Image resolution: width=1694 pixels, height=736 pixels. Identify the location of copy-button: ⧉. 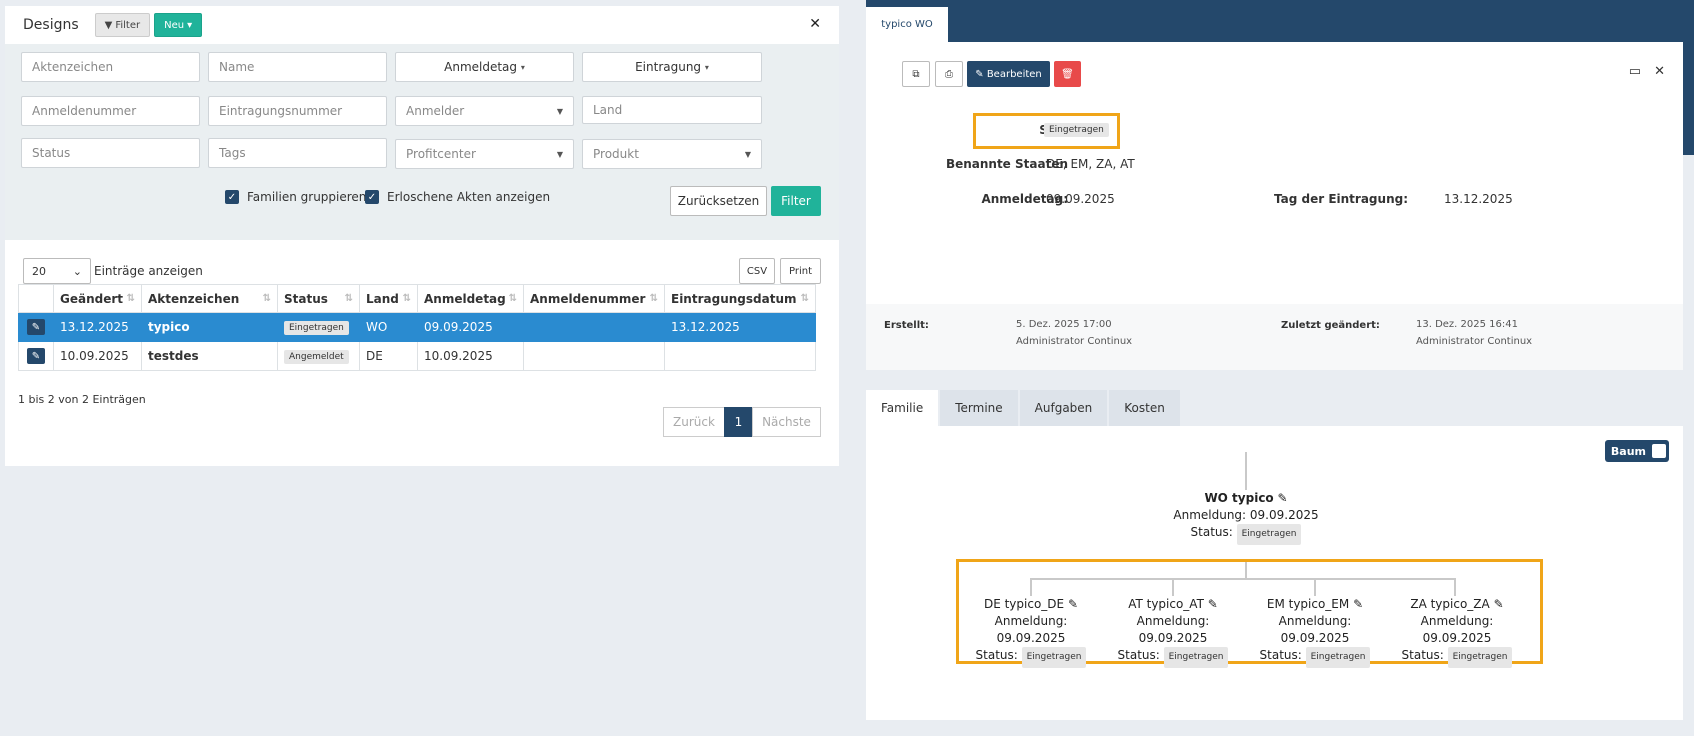
(916, 74).